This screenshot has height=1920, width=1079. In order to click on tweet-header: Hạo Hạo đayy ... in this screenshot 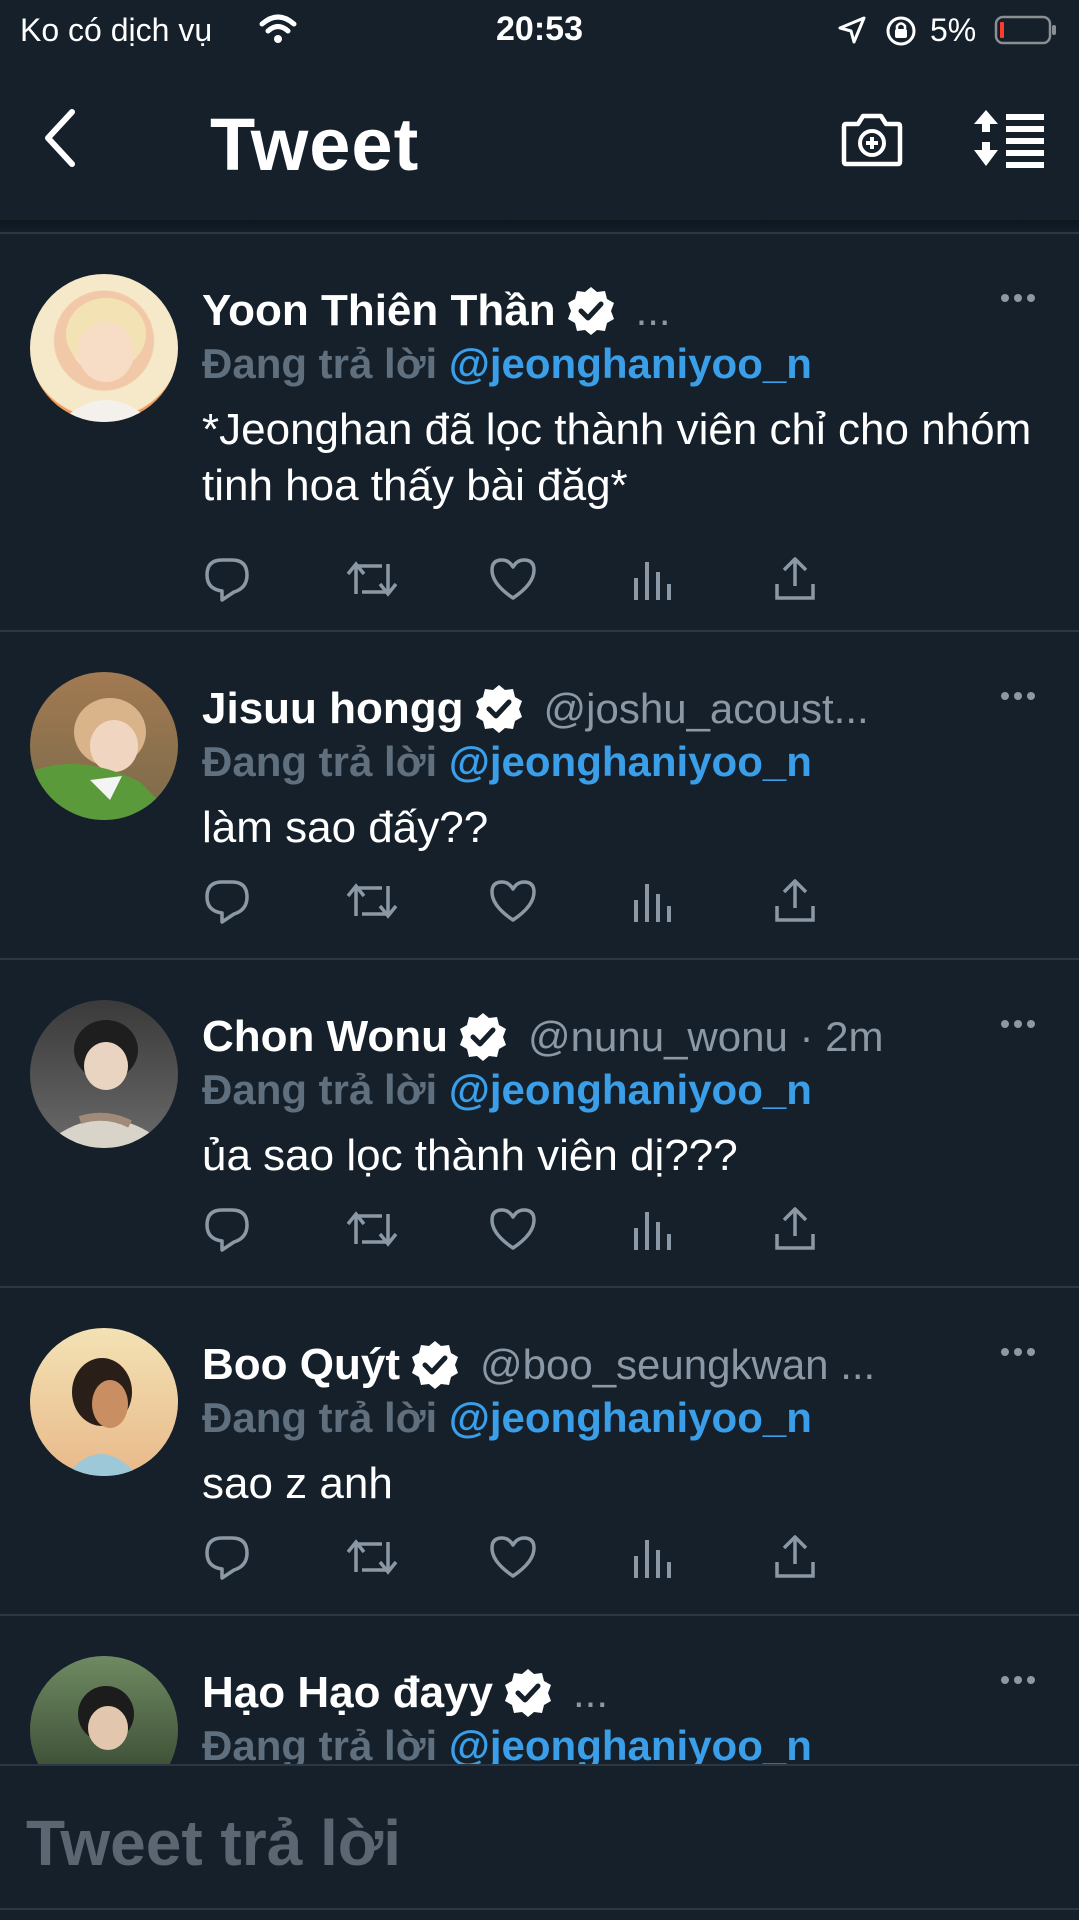, I will do `click(592, 1693)`.